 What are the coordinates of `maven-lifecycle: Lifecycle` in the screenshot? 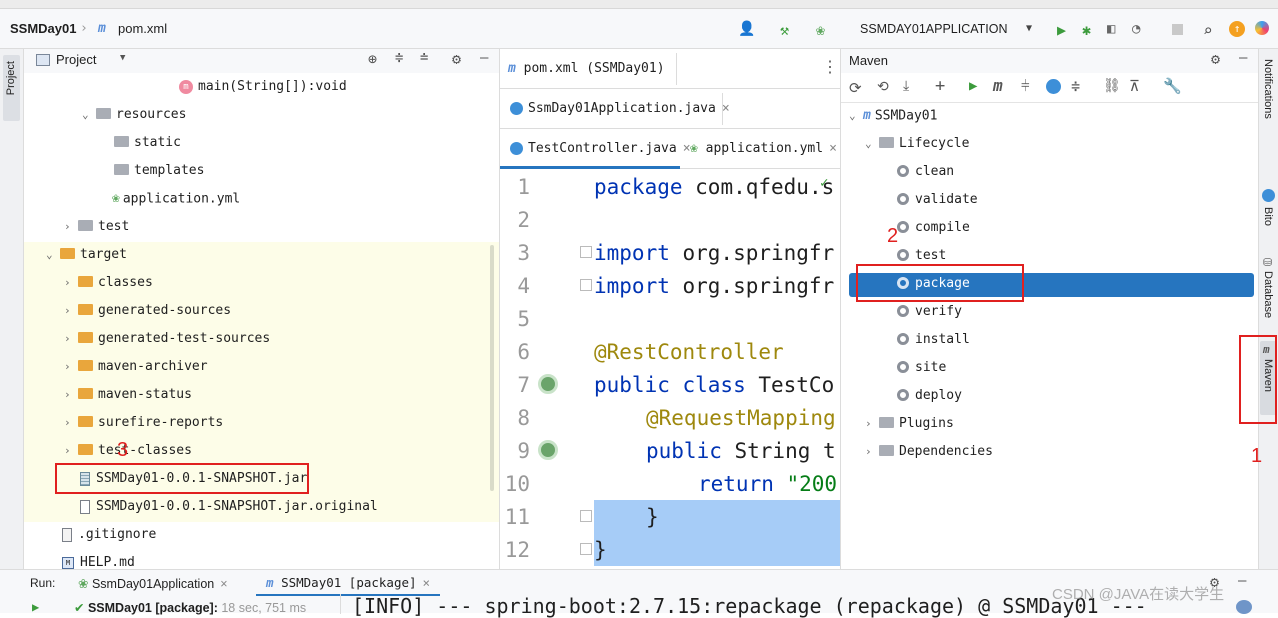 It's located at (924, 144).